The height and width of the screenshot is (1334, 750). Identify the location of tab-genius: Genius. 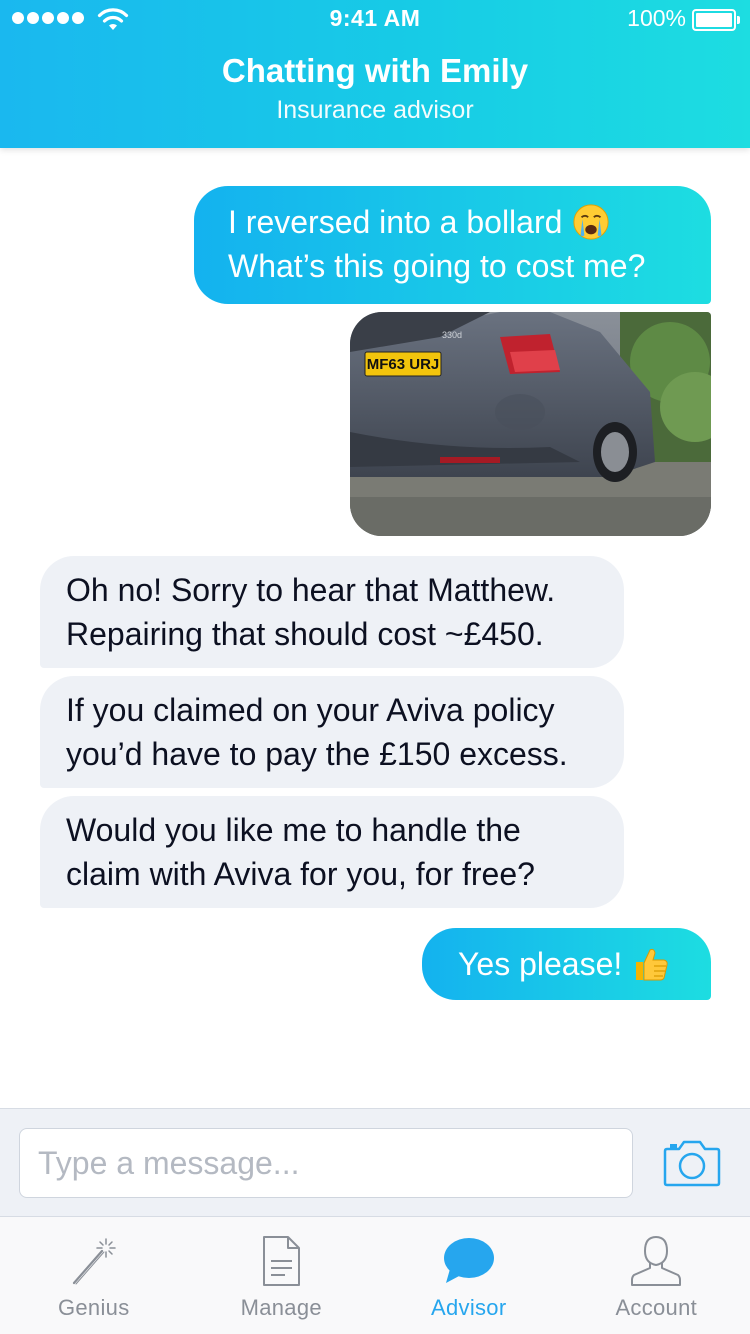
(94, 1275).